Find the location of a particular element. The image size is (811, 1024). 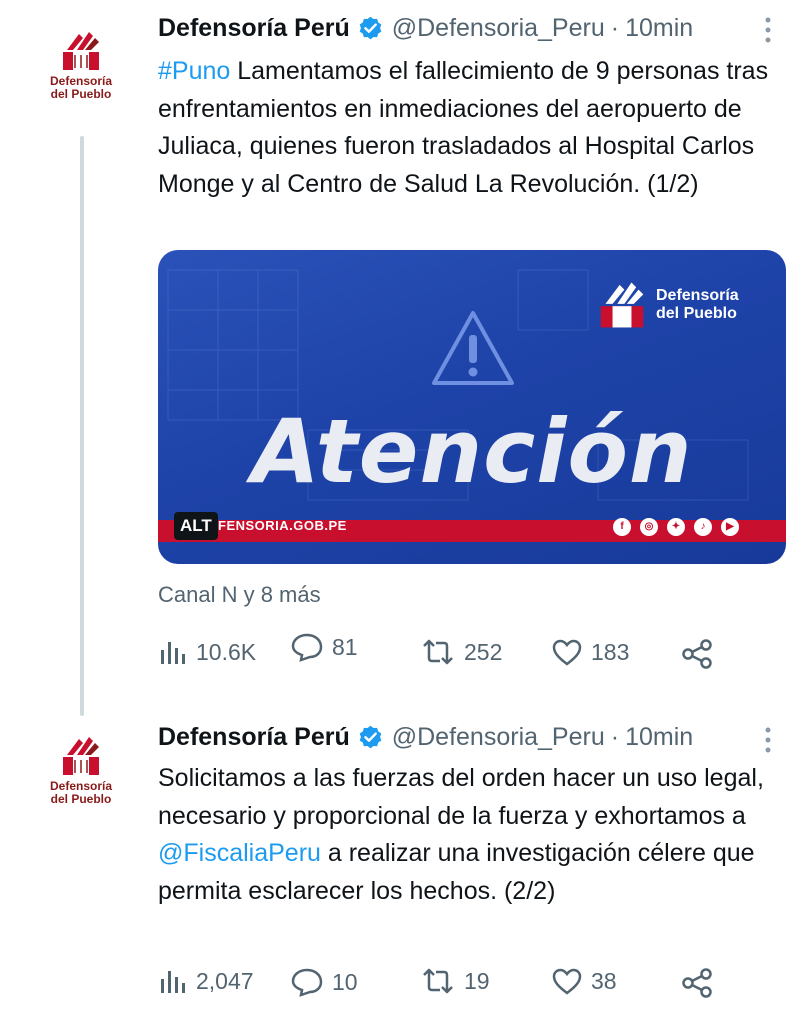

reply-button: 10 is located at coordinates (324, 982).